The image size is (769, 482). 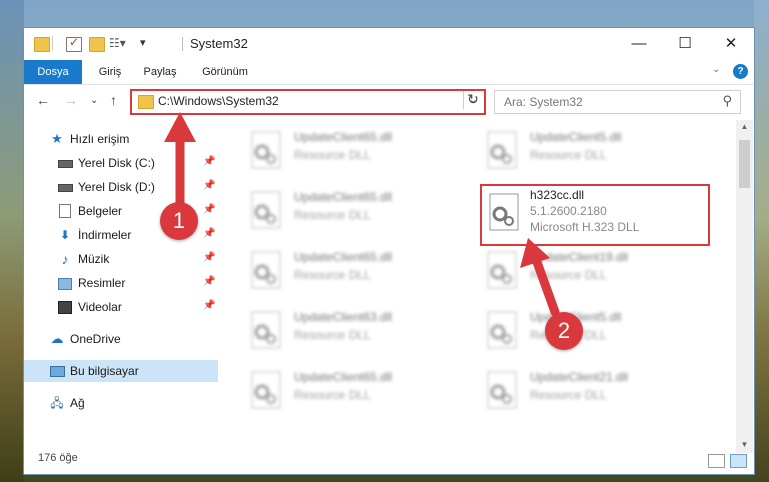 I want to click on sidebar-item-network: 🖧 Ağ, so click(x=121, y=403).